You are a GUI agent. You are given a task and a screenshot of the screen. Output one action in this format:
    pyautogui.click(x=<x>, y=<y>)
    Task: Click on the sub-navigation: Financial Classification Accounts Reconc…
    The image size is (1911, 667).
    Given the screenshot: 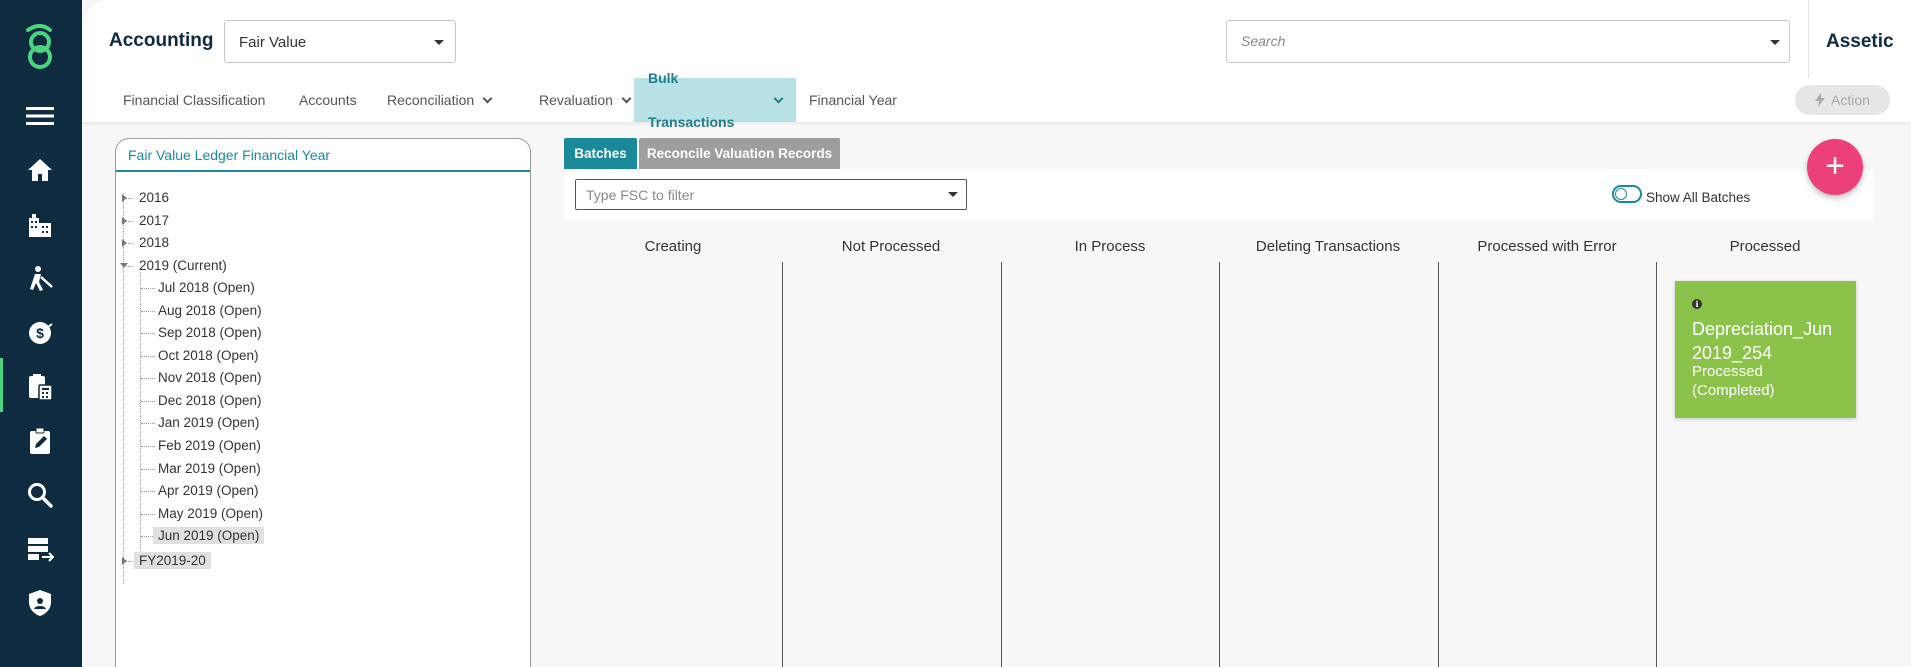 What is the action you would take?
    pyautogui.click(x=996, y=100)
    